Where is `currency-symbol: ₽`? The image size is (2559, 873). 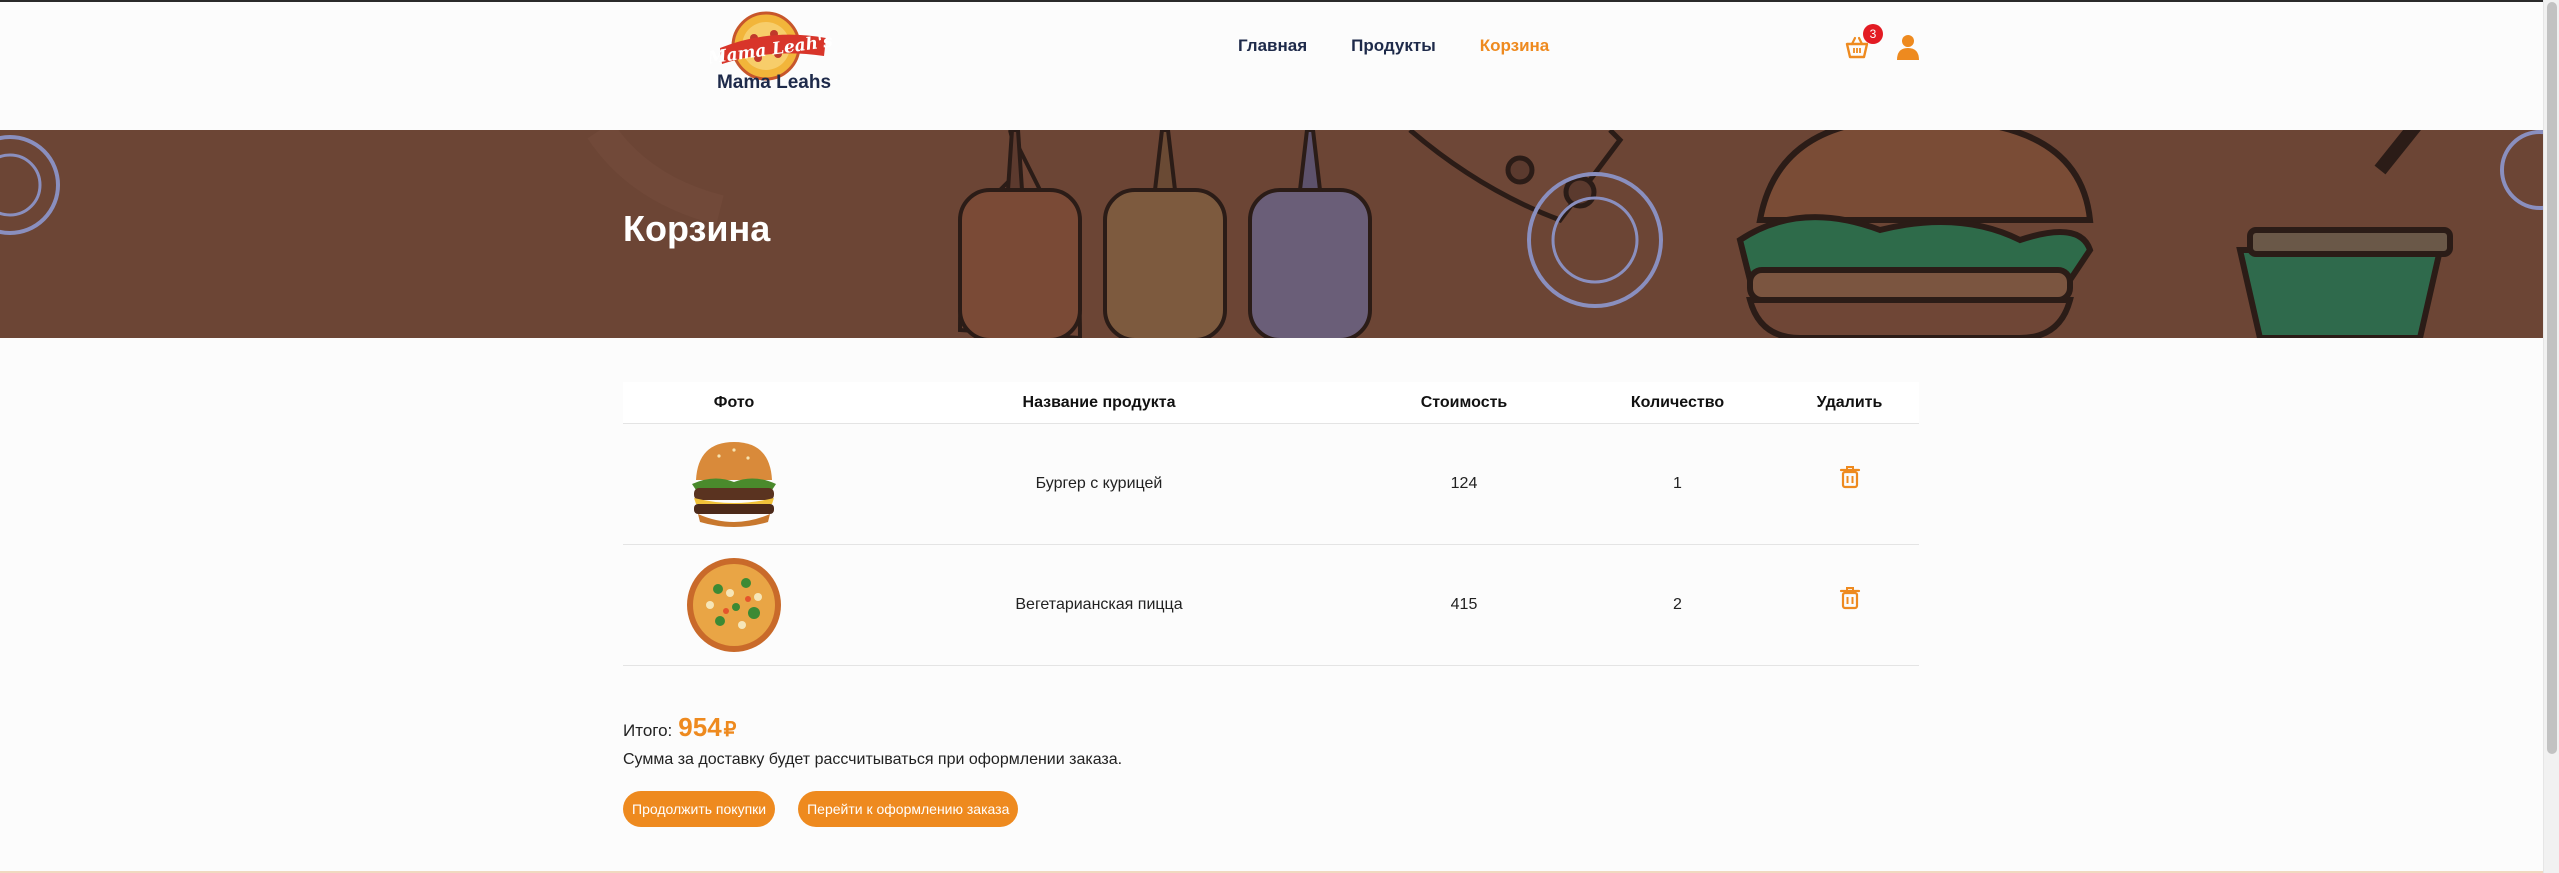 currency-symbol: ₽ is located at coordinates (730, 730).